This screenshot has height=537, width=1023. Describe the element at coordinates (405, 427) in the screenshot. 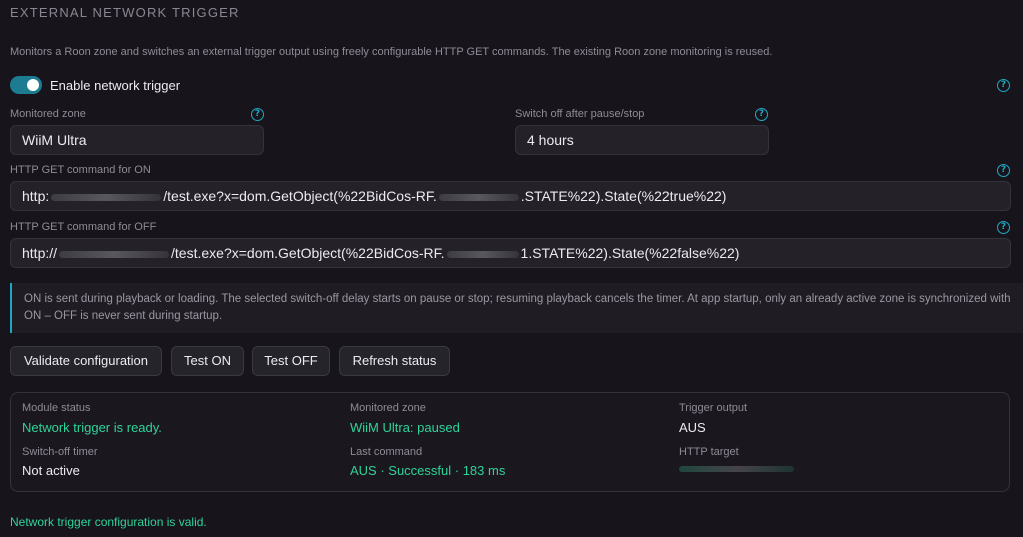

I see `monitored-zone-value: WiiM Ultra: paused` at that location.